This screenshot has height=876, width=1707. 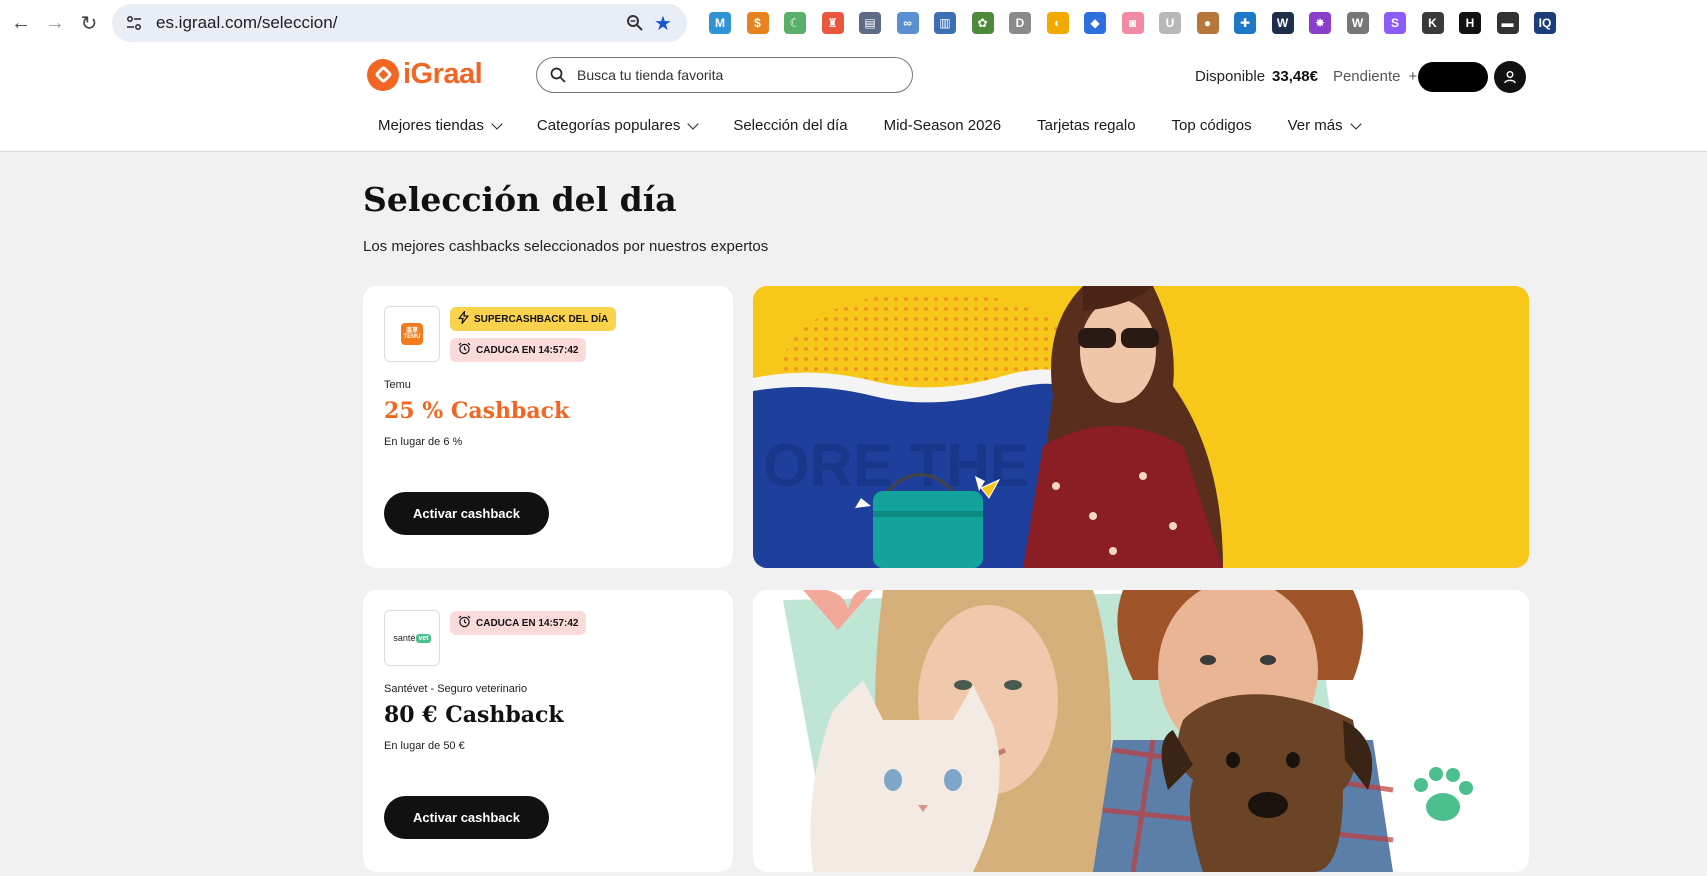 What do you see at coordinates (541, 319) in the screenshot?
I see `supercashback-badge-label: SUPERCASHBACK DEL DÍA` at bounding box center [541, 319].